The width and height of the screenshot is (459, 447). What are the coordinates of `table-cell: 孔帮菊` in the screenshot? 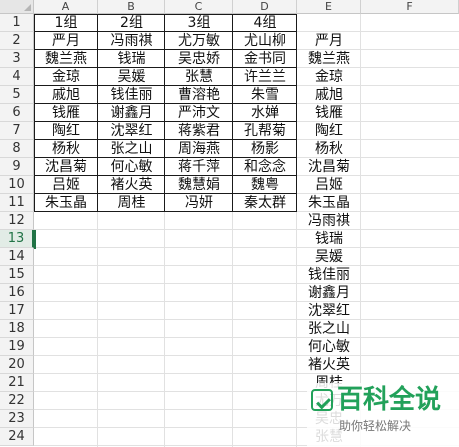 It's located at (265, 131).